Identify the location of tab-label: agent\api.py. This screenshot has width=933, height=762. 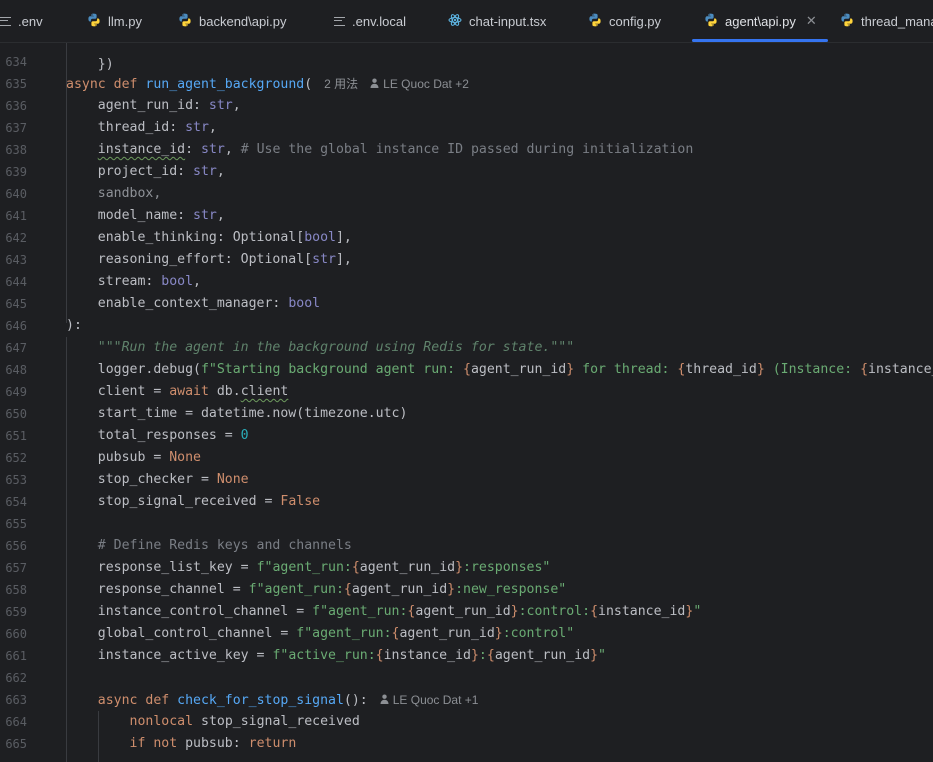
(760, 21).